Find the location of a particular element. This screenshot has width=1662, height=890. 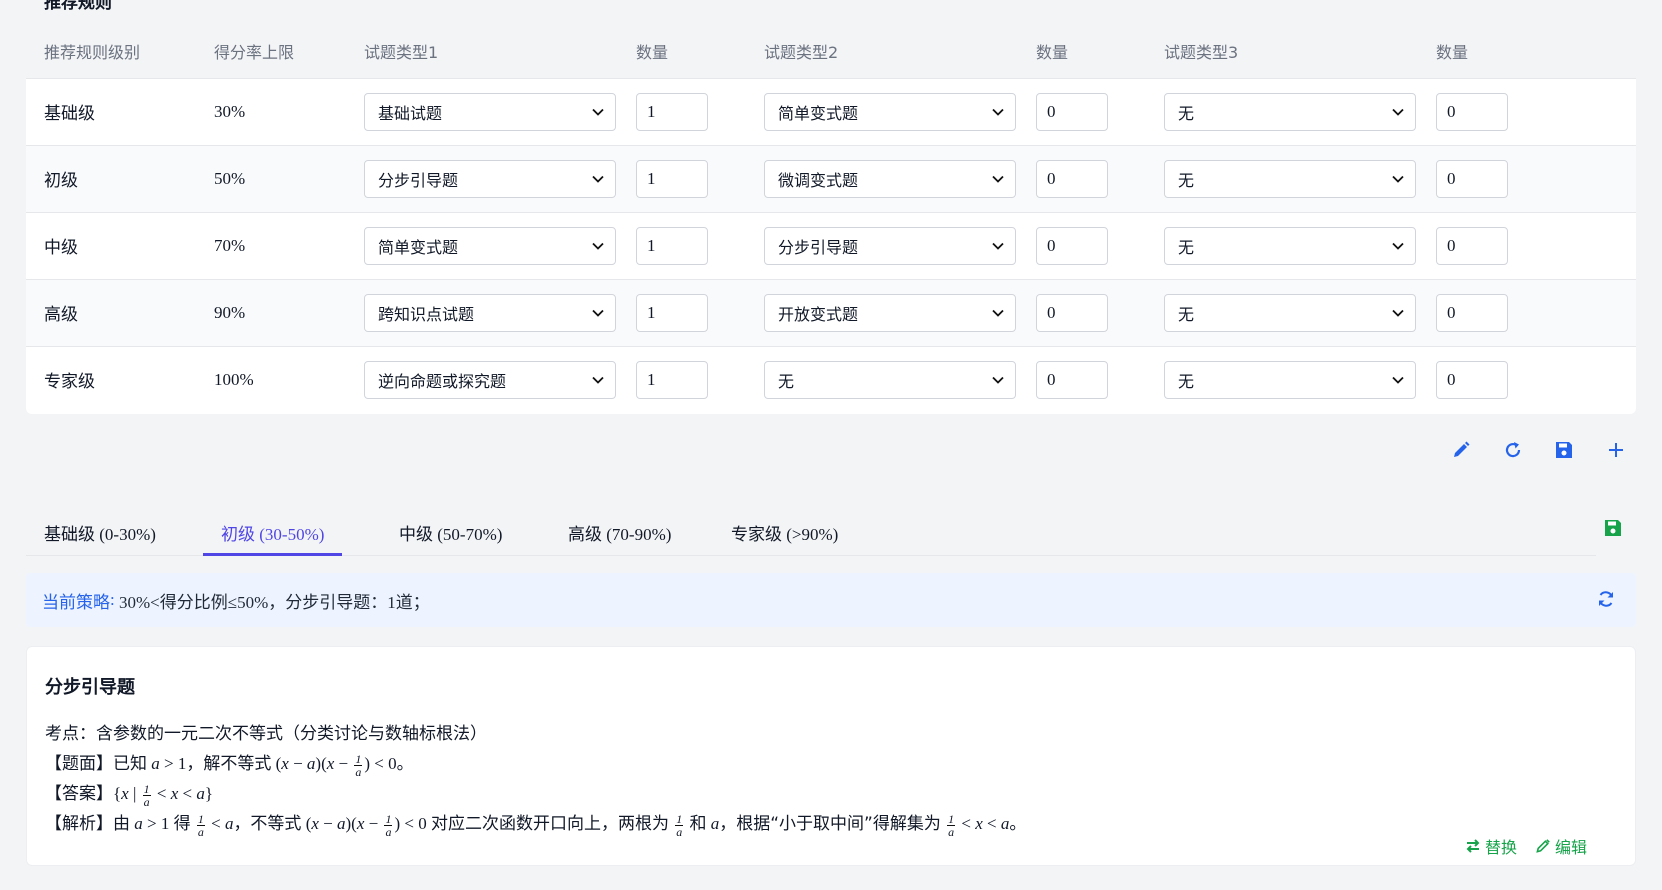

col-header-qty3: 数量 is located at coordinates (1452, 52).